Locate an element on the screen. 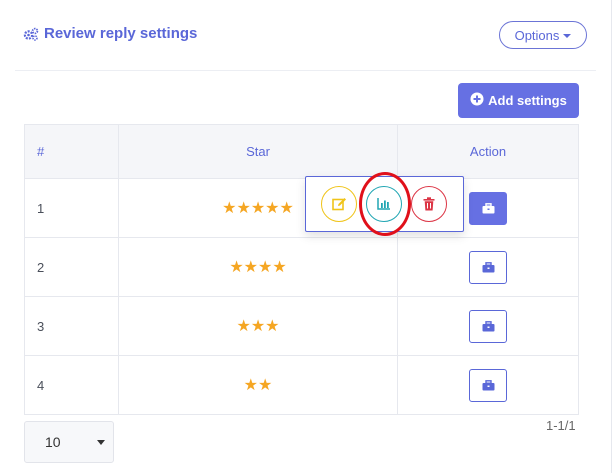 The image size is (613, 473). table-row: 3 ★★★ is located at coordinates (301, 326).